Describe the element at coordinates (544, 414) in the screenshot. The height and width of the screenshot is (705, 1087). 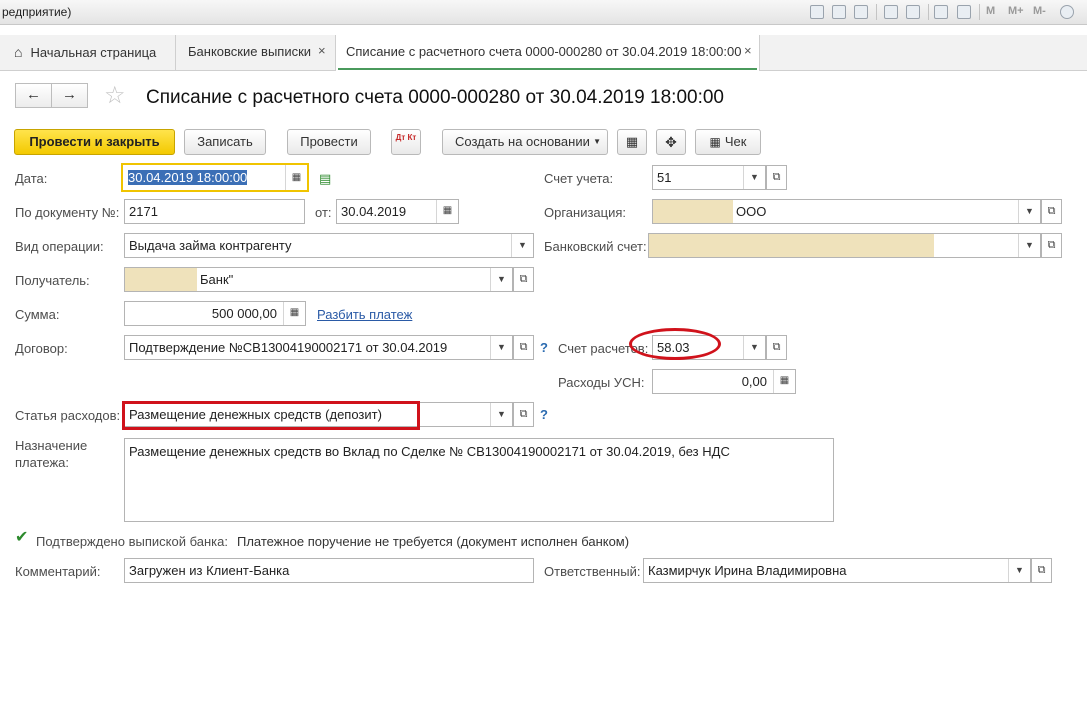
I see `expense-help-icon: ?` at that location.